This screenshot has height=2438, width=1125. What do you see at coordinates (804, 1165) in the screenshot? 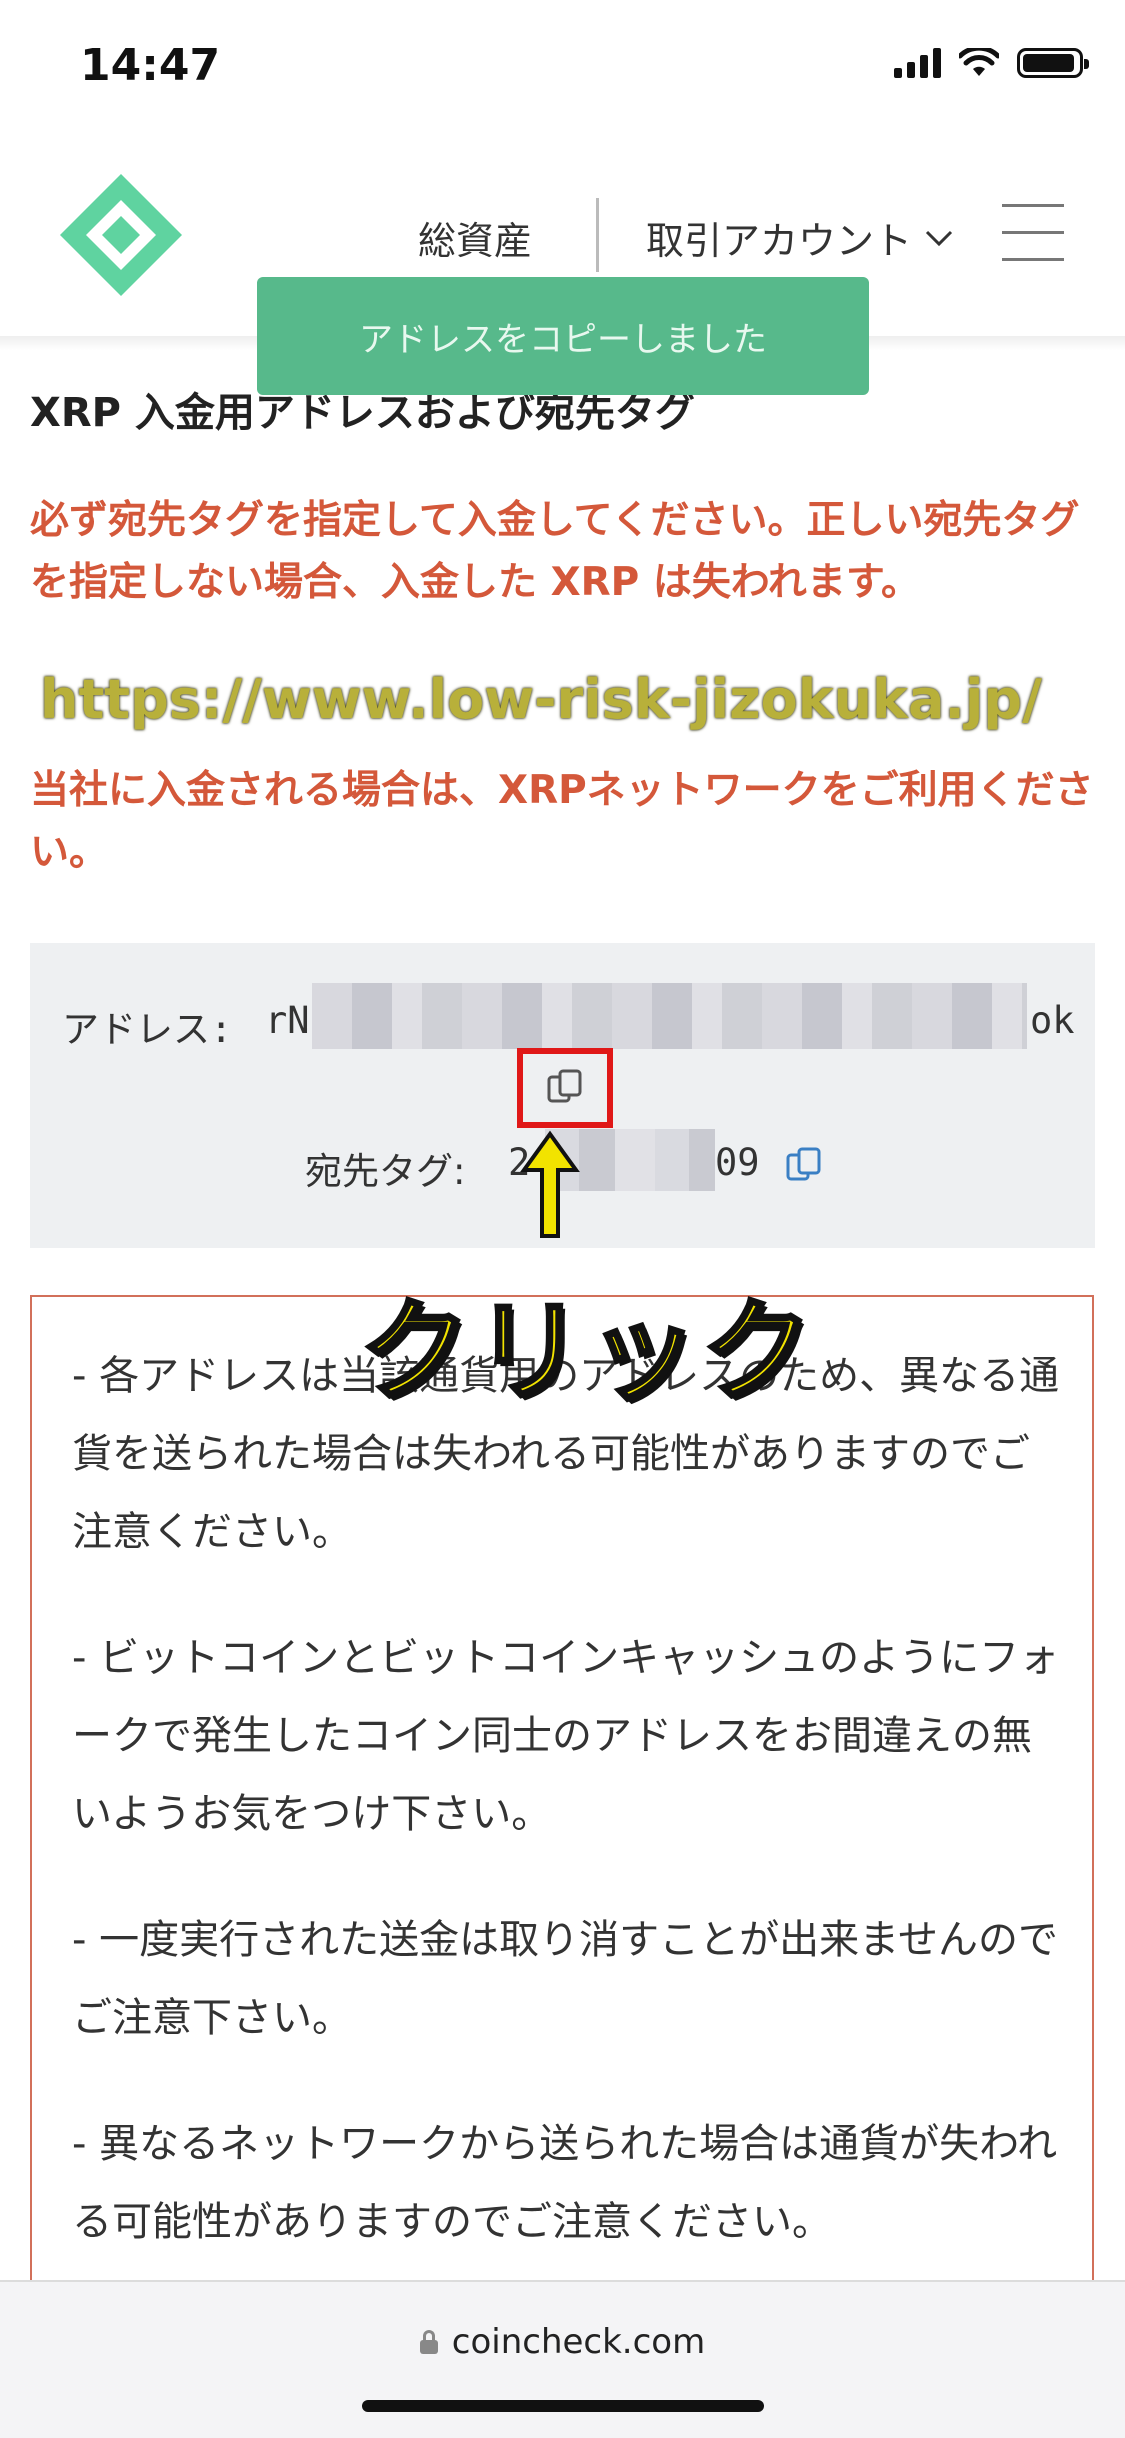
I see `copy-tag-icon` at bounding box center [804, 1165].